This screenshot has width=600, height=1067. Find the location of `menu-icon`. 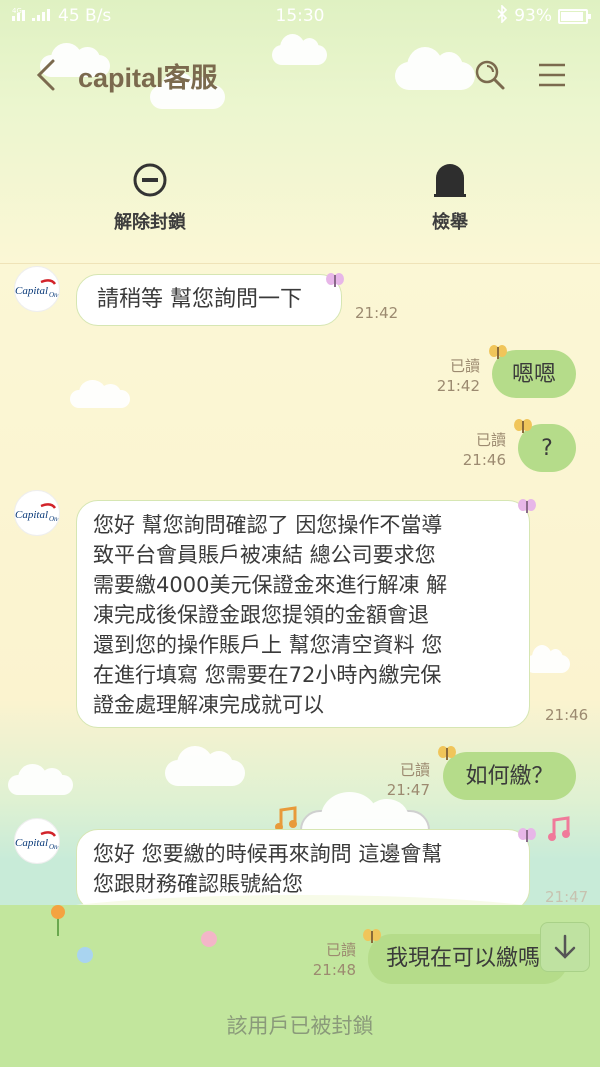

menu-icon is located at coordinates (552, 75).